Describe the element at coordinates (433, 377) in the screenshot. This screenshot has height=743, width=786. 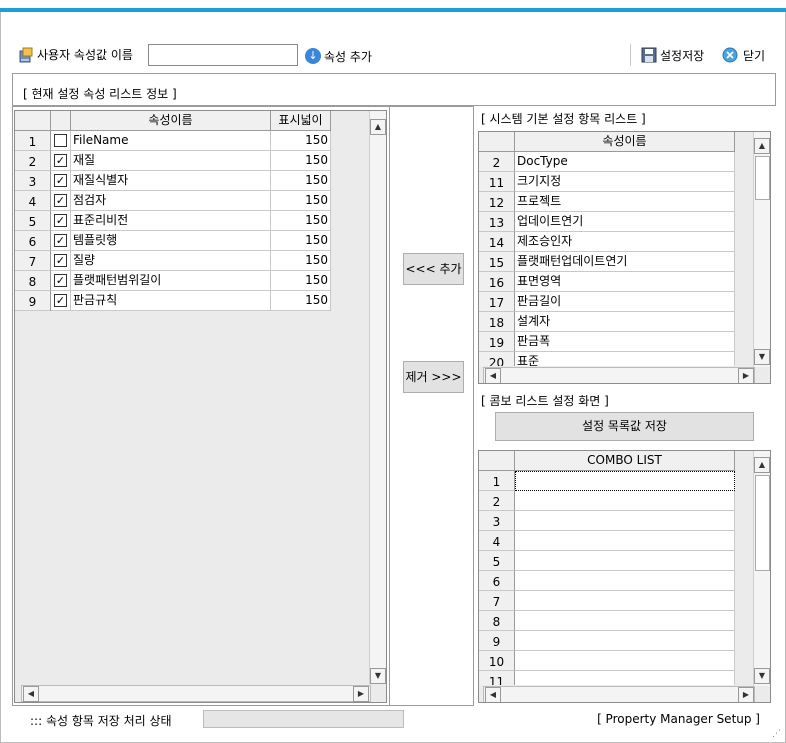
I see `remove-from-list-button: 제거 >>>` at that location.